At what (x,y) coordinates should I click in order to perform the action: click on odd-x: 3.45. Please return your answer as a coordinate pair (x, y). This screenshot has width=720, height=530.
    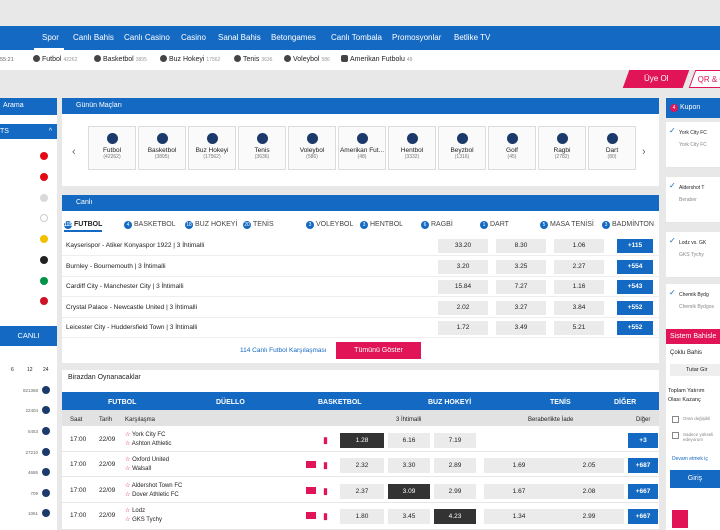
    Looking at the image, I should click on (409, 516).